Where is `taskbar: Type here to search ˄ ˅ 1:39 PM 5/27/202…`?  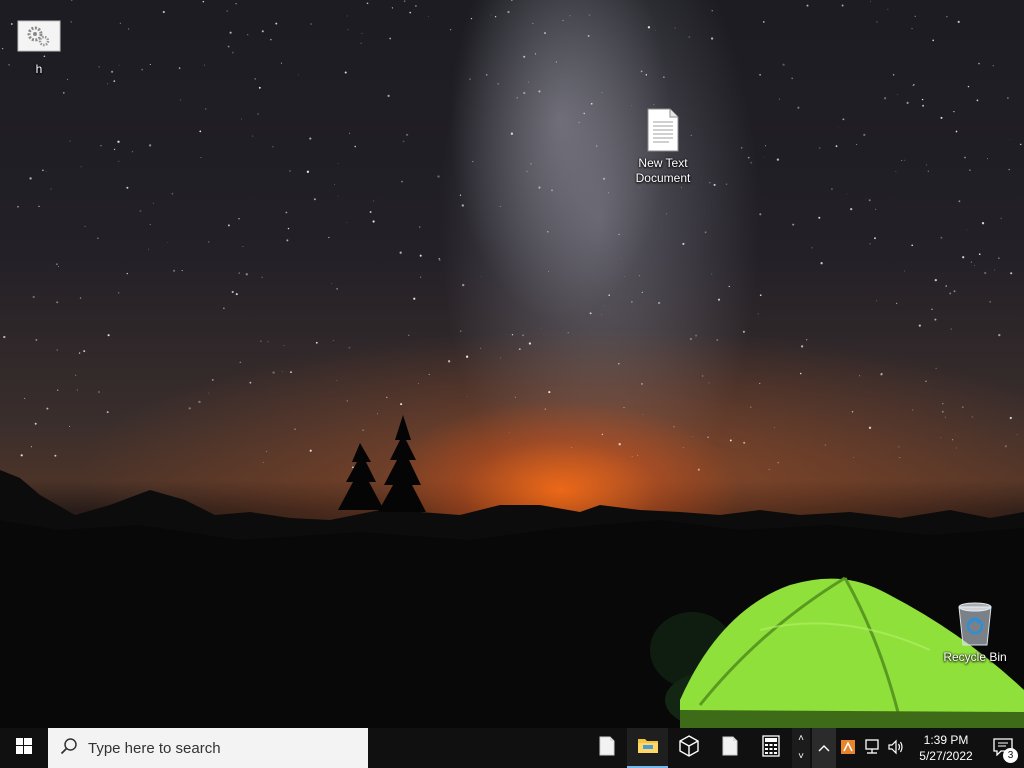 taskbar: Type here to search ˄ ˅ 1:39 PM 5/27/202… is located at coordinates (512, 748).